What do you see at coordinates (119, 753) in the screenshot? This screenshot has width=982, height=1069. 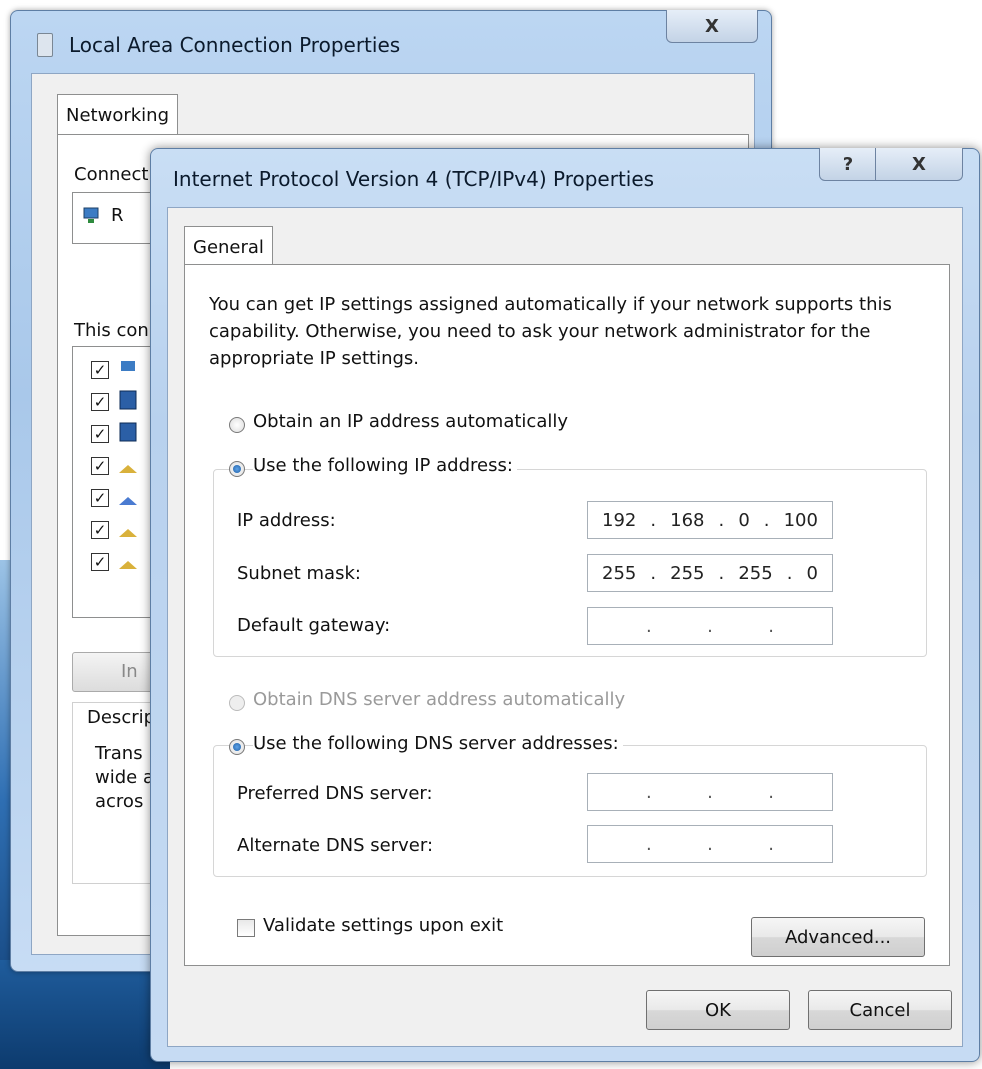 I see `description-line: Trans` at bounding box center [119, 753].